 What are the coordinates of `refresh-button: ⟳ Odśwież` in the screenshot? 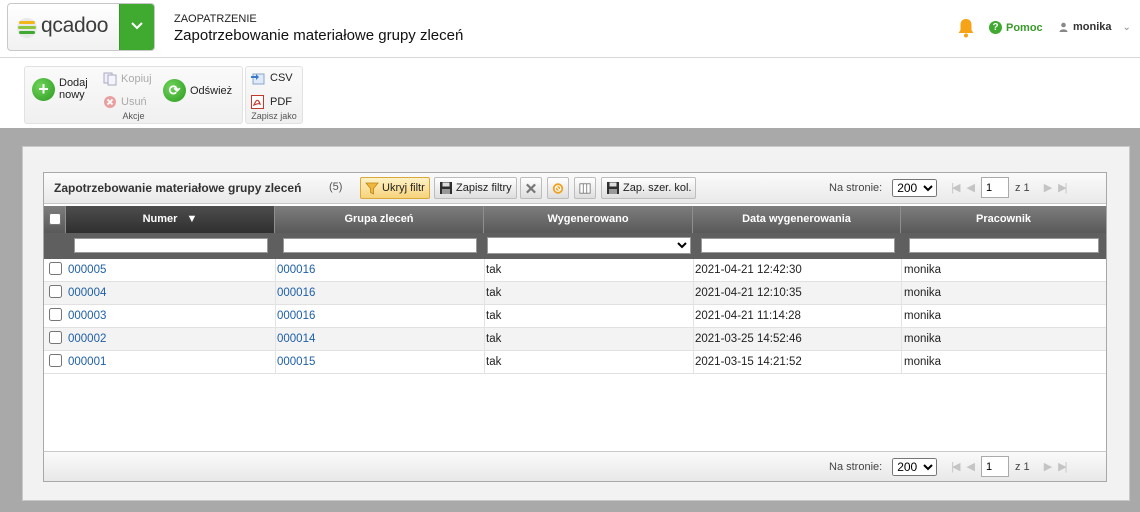 It's located at (197, 90).